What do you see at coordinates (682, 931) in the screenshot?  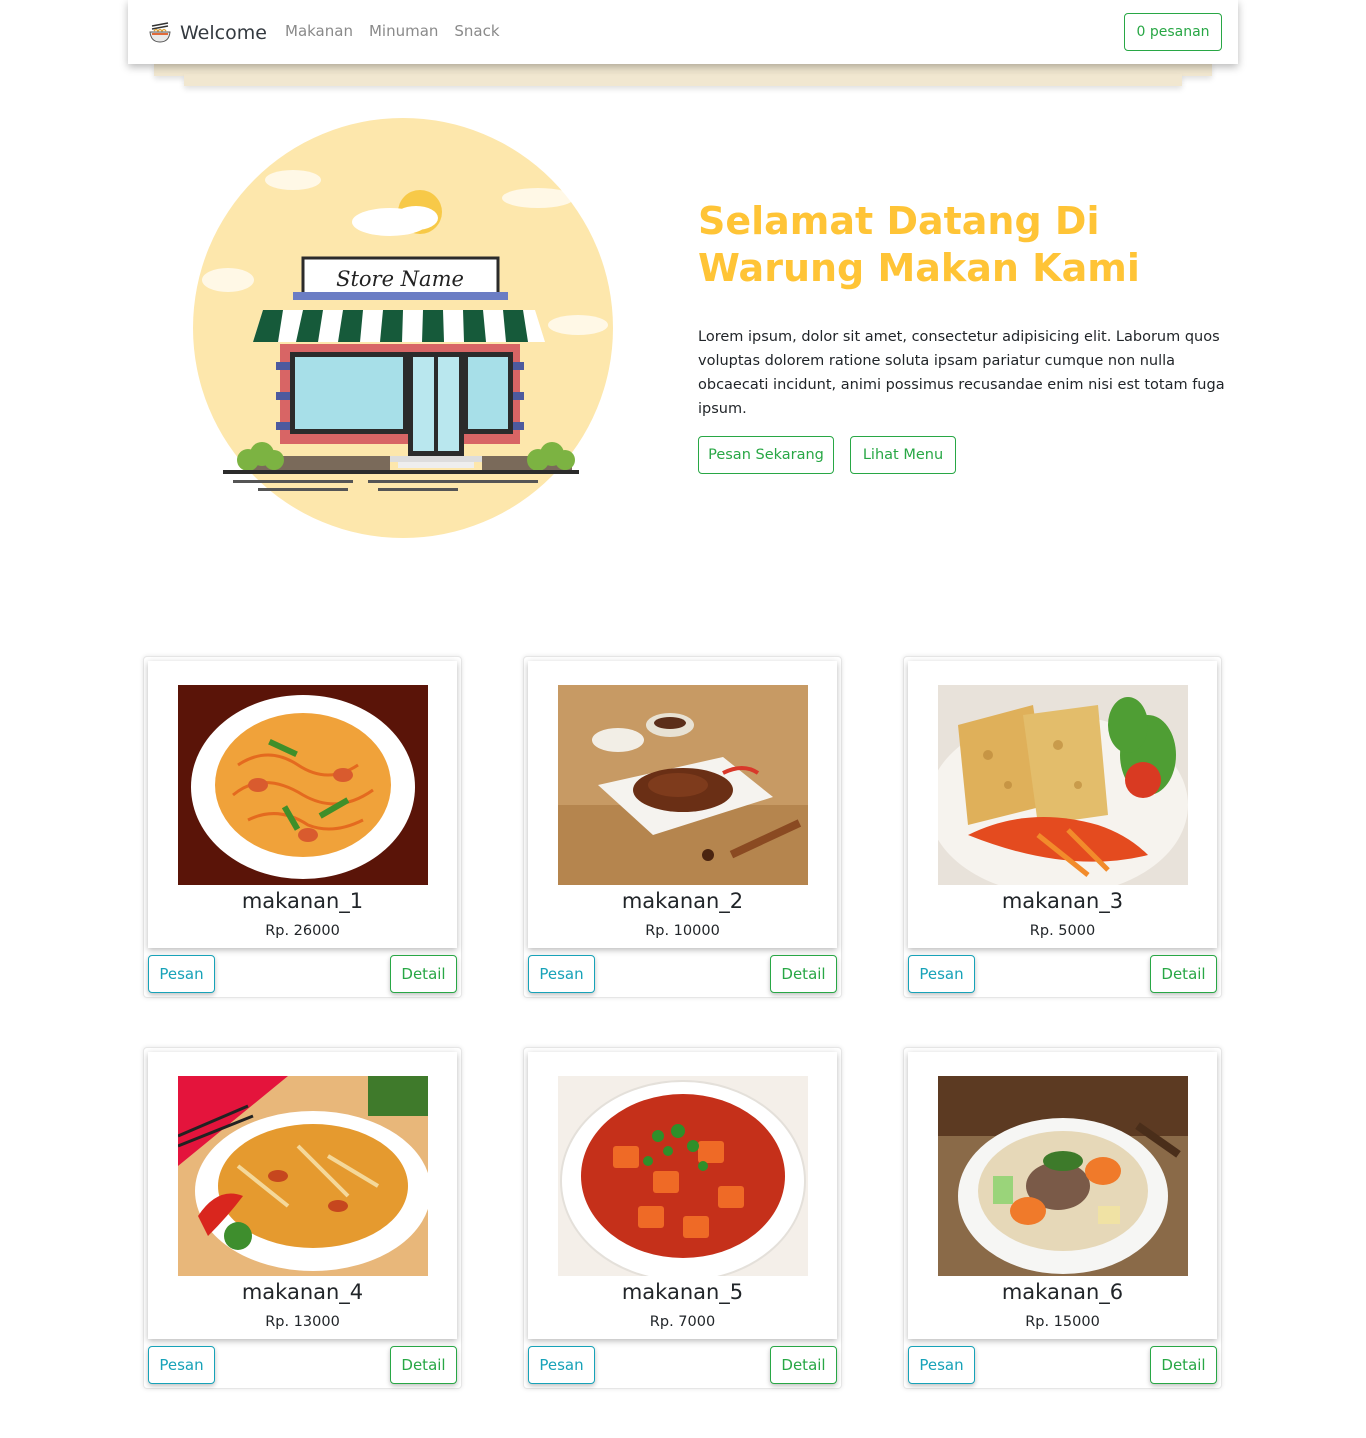 I see `food-price: Rp. 10000` at bounding box center [682, 931].